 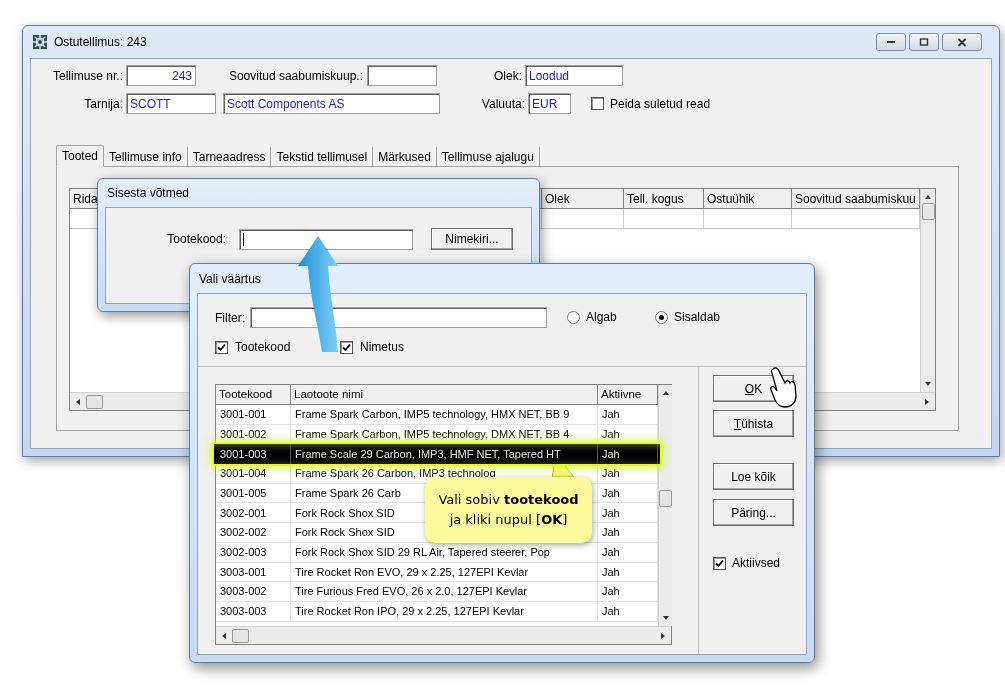 What do you see at coordinates (253, 533) in the screenshot?
I see `table-cell: 3002-002` at bounding box center [253, 533].